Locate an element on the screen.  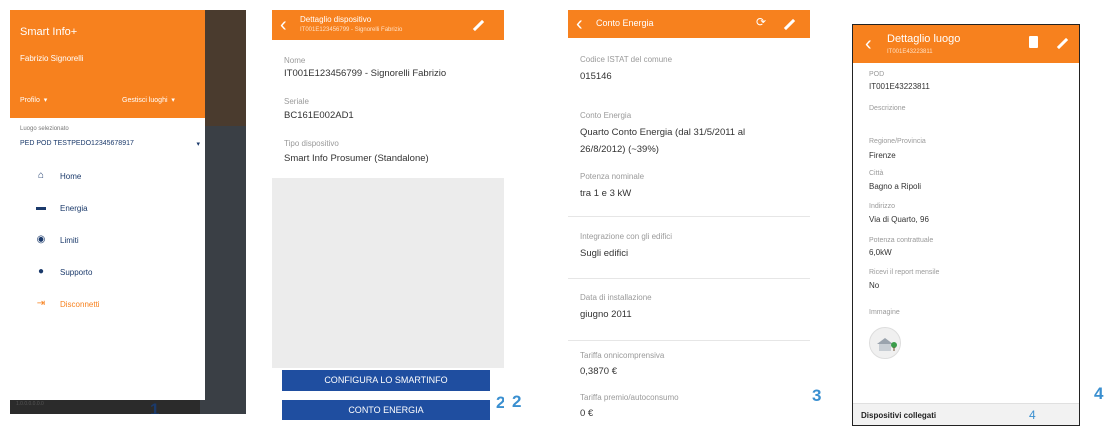
menu-item-label: Home is located at coordinates (71, 176).